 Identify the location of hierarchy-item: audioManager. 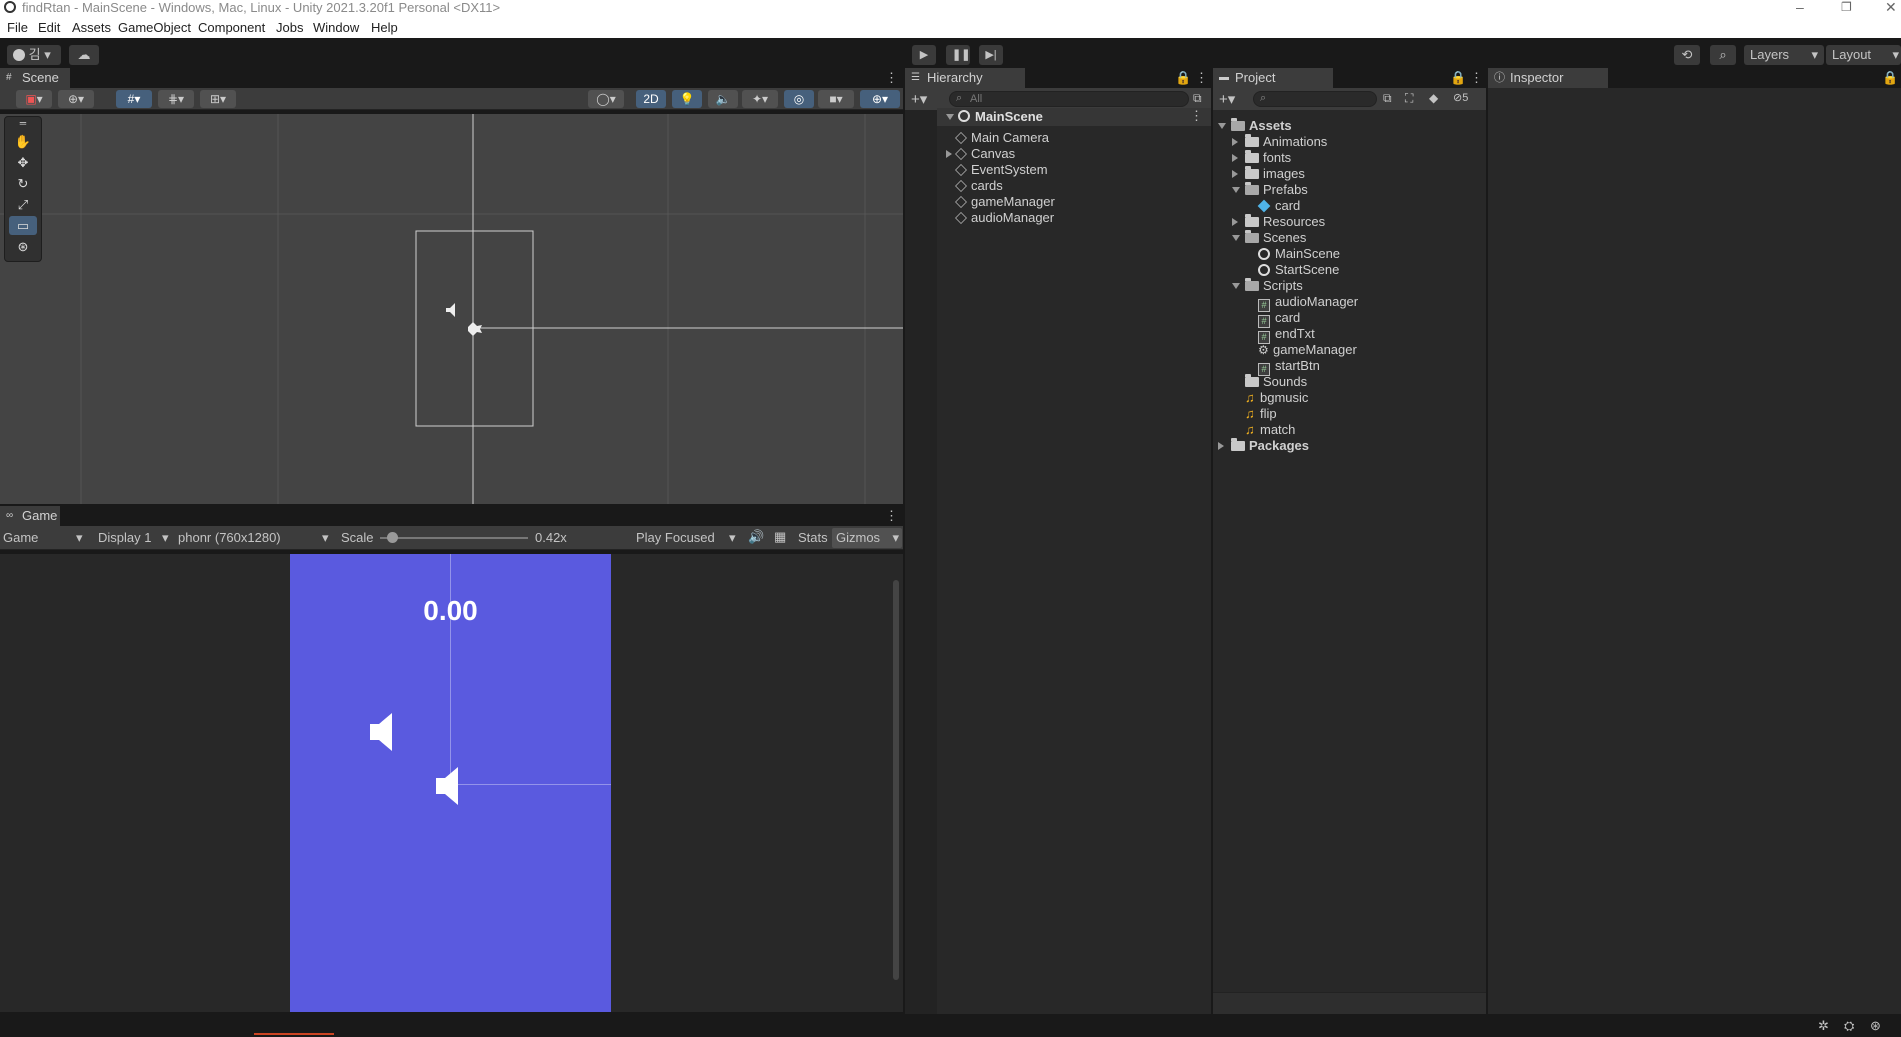
(1004, 218).